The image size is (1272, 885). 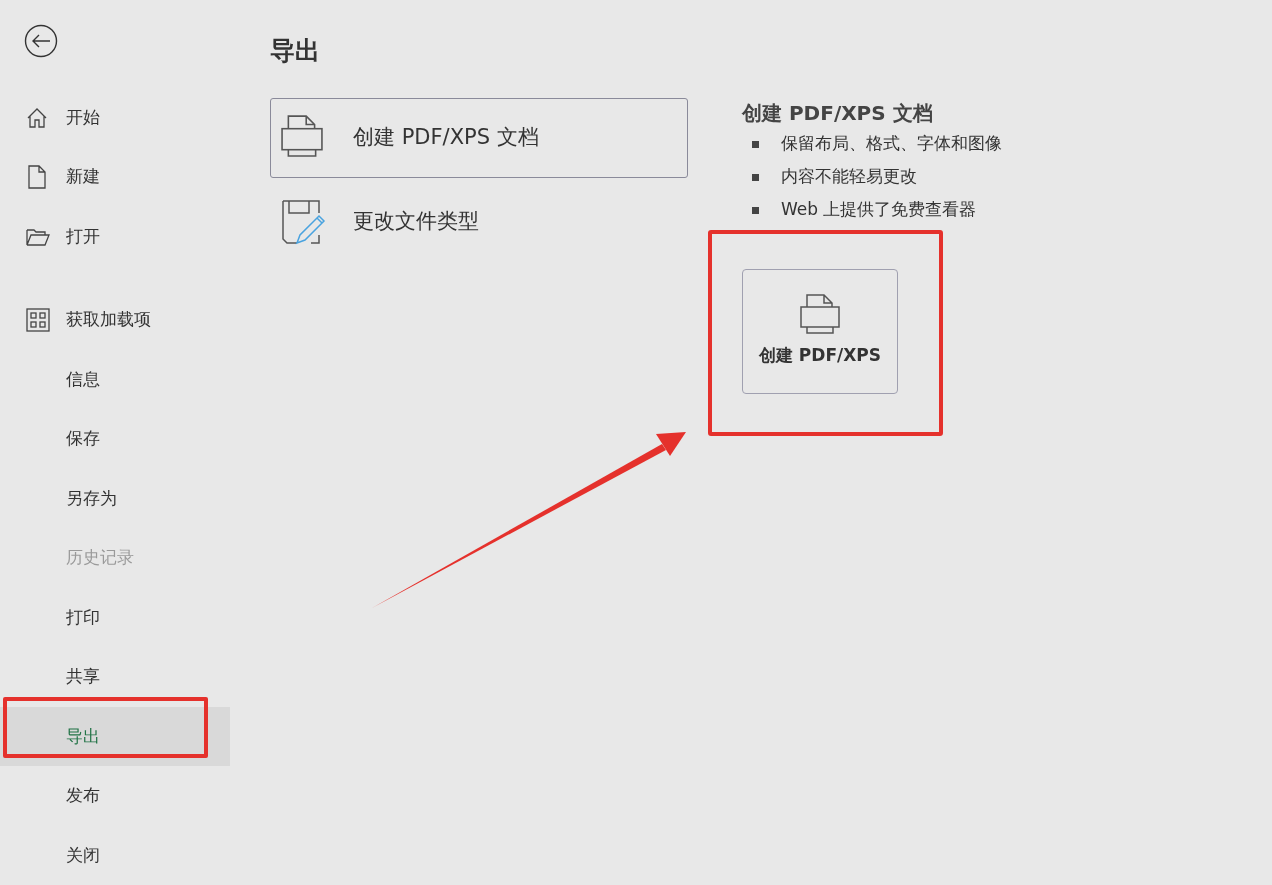 What do you see at coordinates (83, 736) in the screenshot?
I see `sidebar-label: 导出` at bounding box center [83, 736].